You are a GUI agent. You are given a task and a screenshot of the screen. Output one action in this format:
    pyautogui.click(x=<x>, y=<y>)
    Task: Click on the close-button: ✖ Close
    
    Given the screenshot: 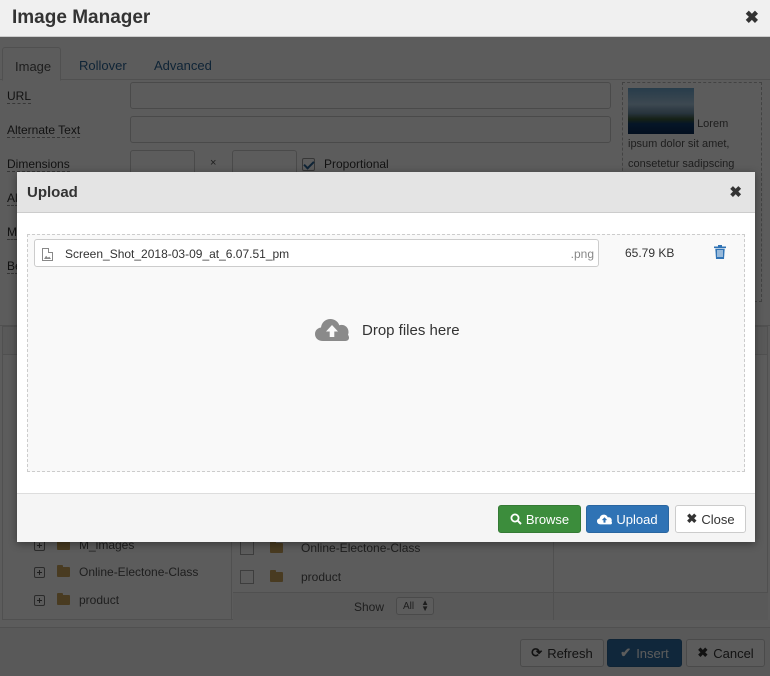 What is the action you would take?
    pyautogui.click(x=710, y=519)
    